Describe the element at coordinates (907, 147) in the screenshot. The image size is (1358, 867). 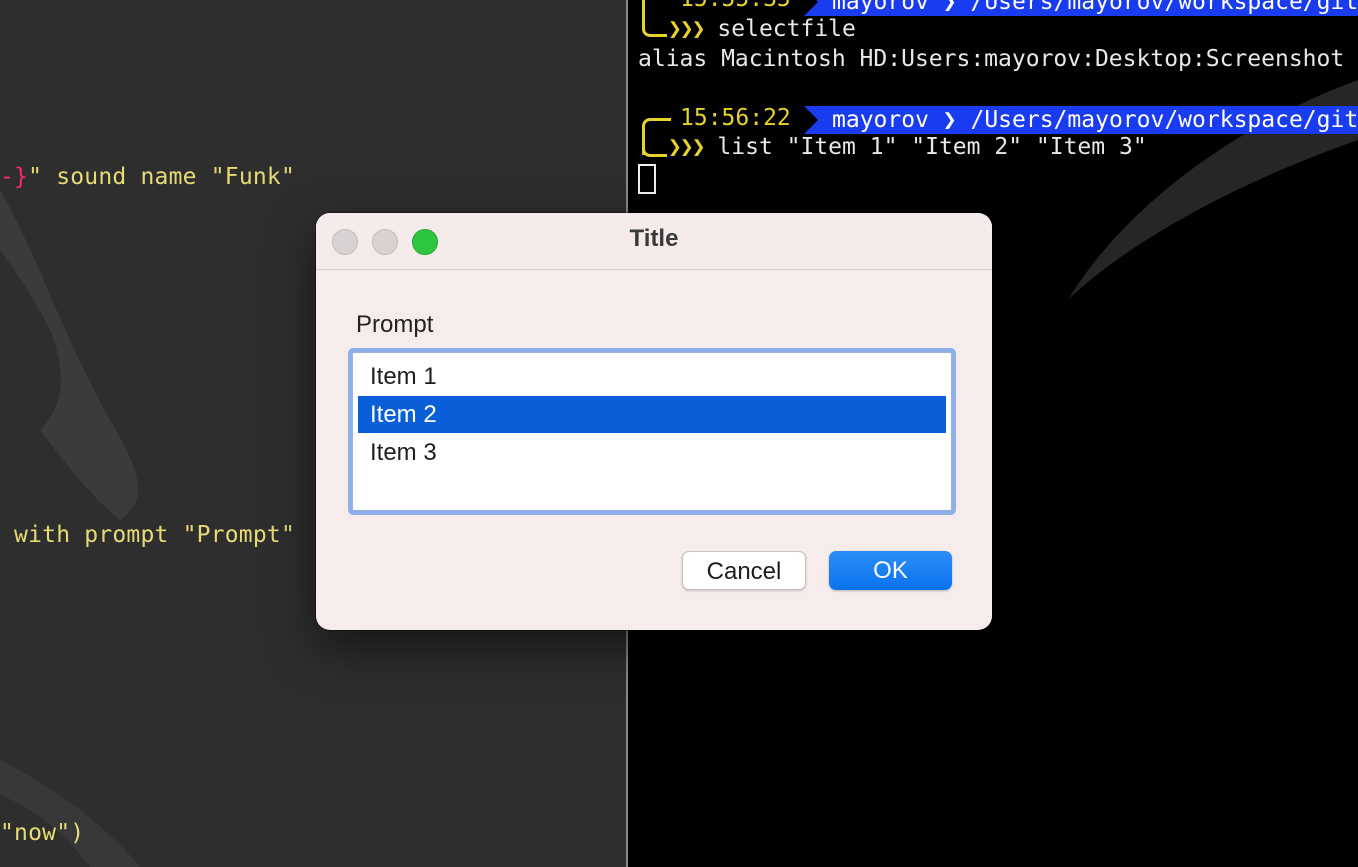
I see `terminal-command-line: ❯❯❯ list "Item 1" "Item 2" "Item 3"` at that location.